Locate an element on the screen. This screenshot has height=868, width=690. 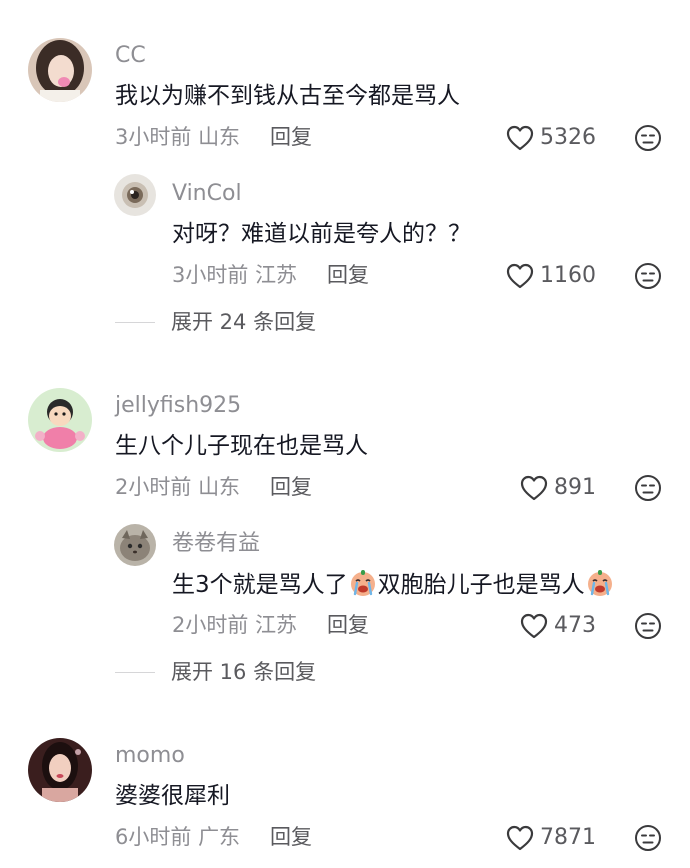
like-button: 7871 is located at coordinates (551, 838).